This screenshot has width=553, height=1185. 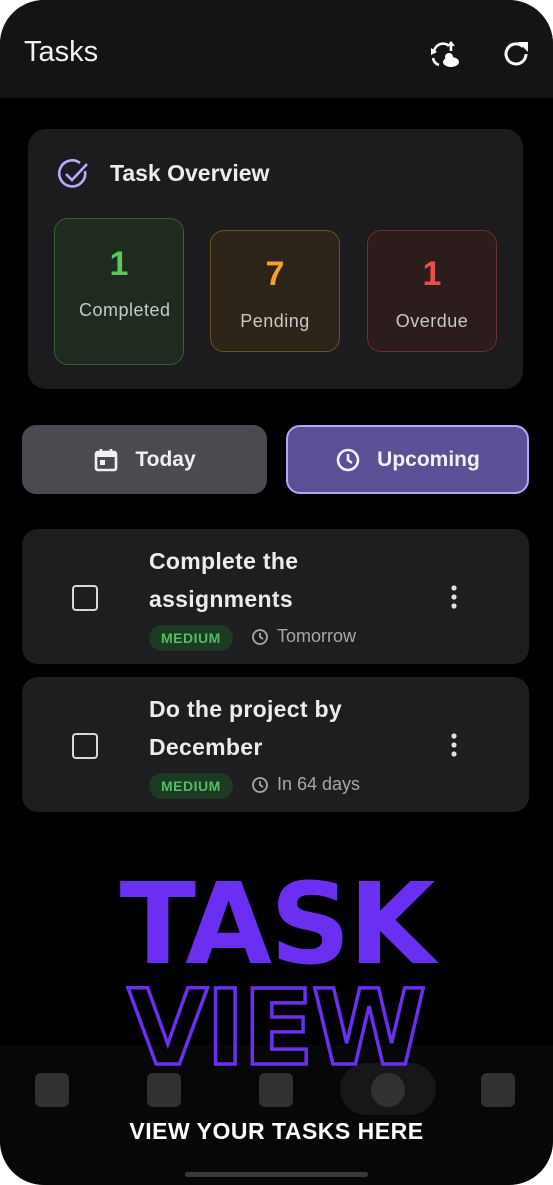 I want to click on upcoming-filter-button: Upcoming, so click(x=407, y=459).